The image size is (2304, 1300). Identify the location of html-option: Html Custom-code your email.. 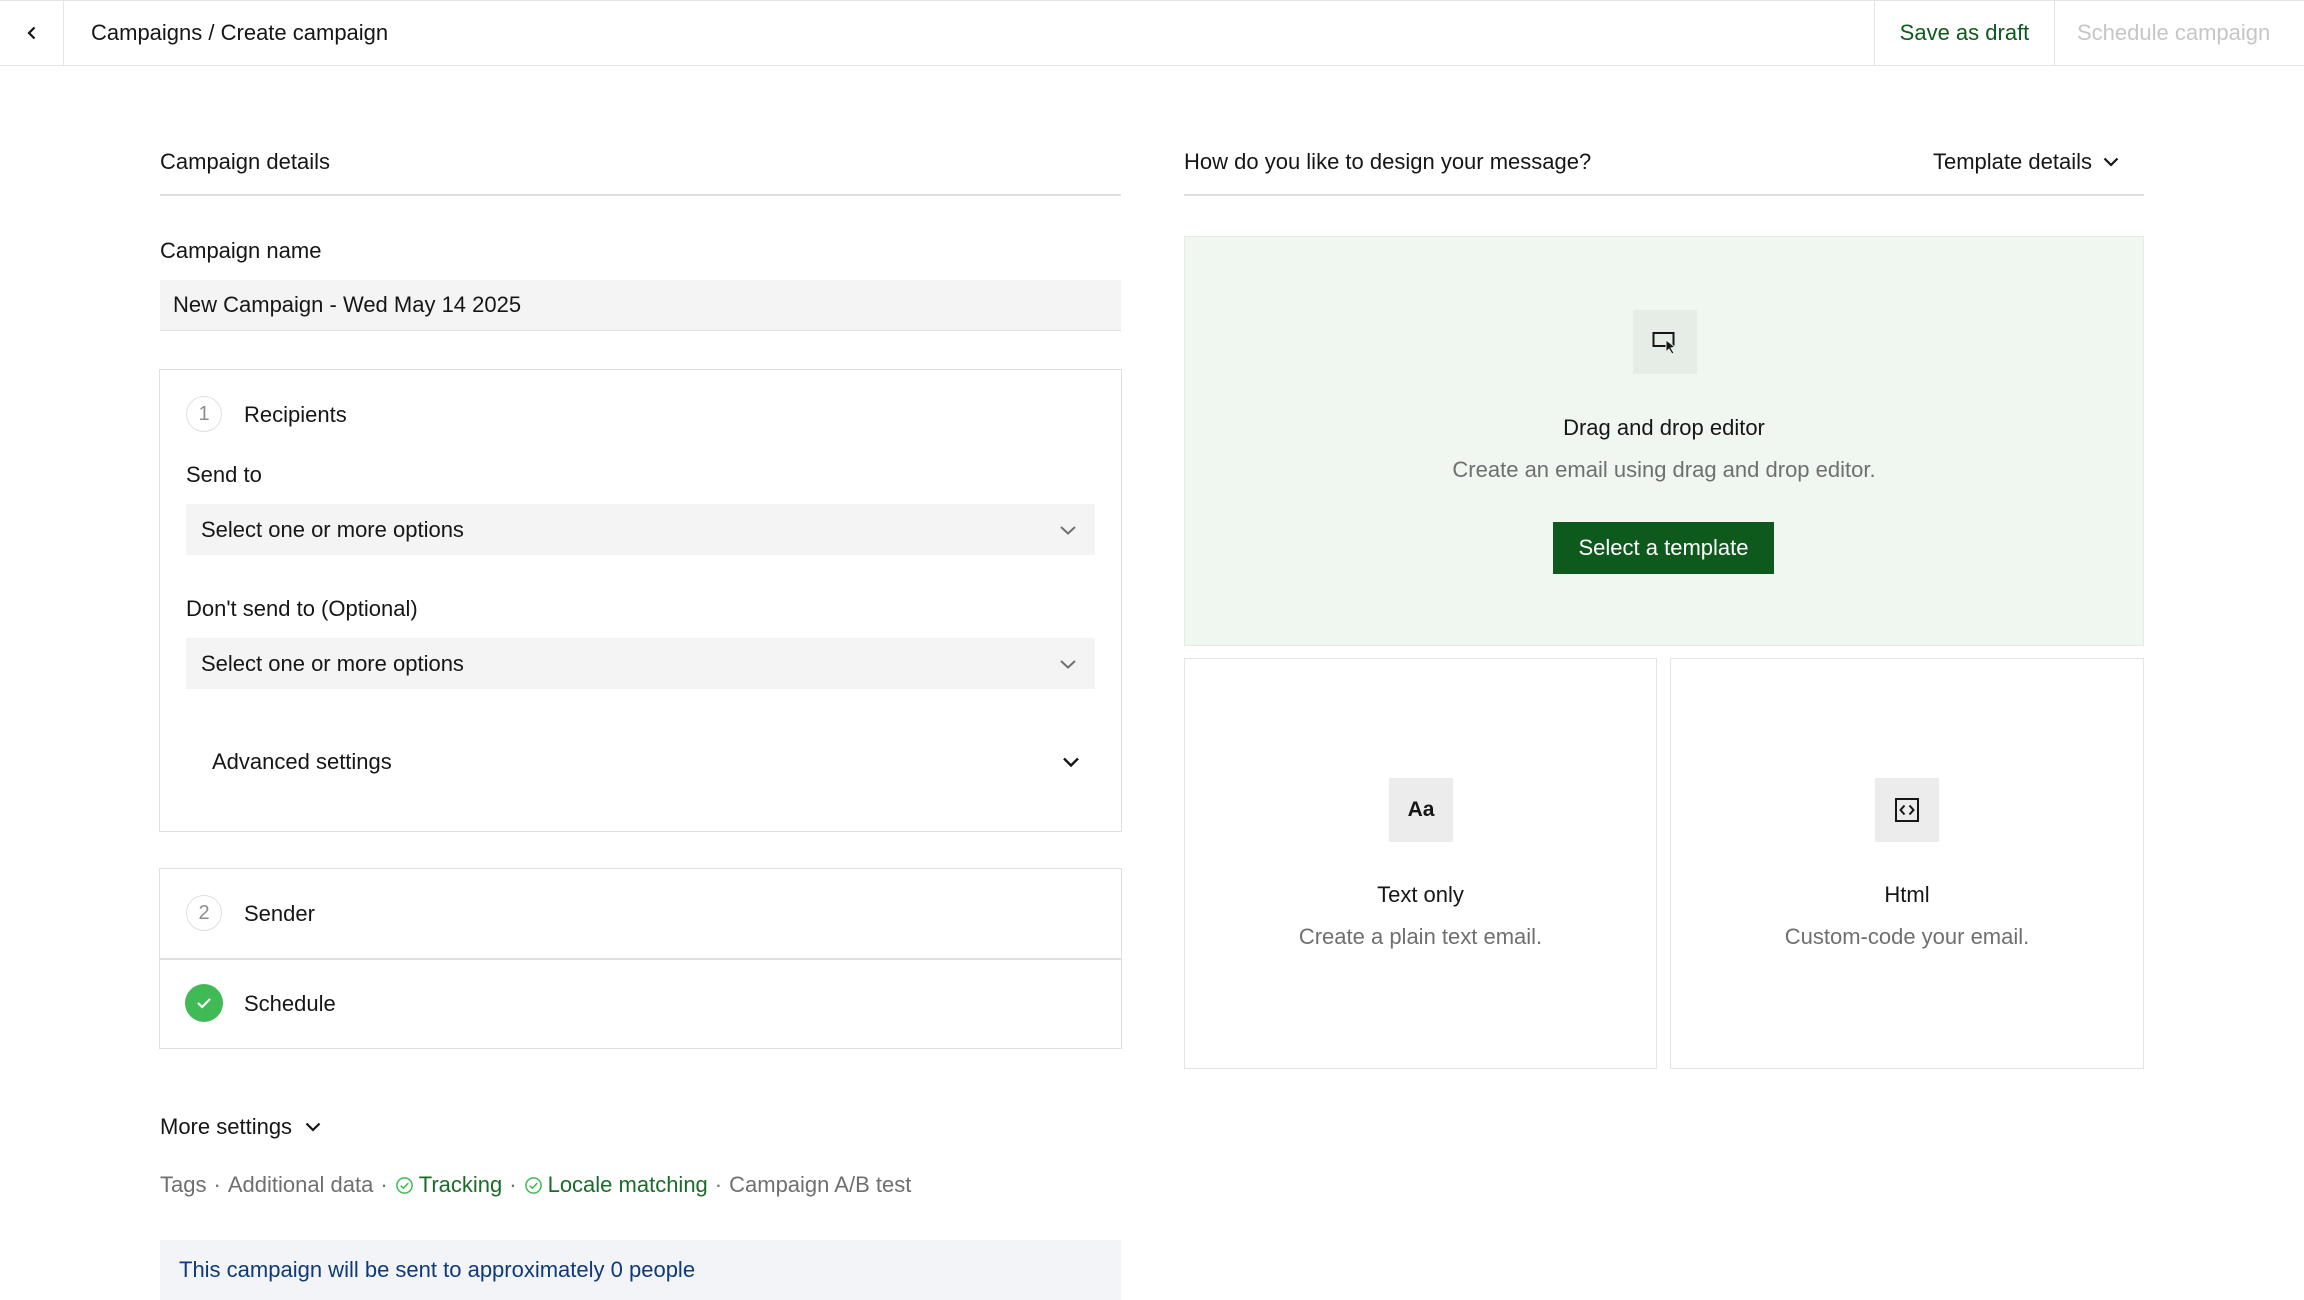
(1907, 863).